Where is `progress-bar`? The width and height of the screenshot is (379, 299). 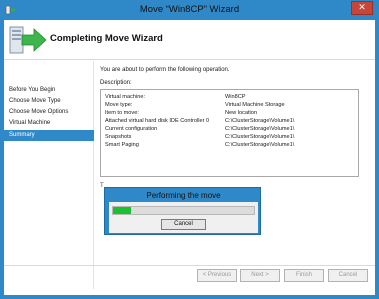 progress-bar is located at coordinates (183, 210).